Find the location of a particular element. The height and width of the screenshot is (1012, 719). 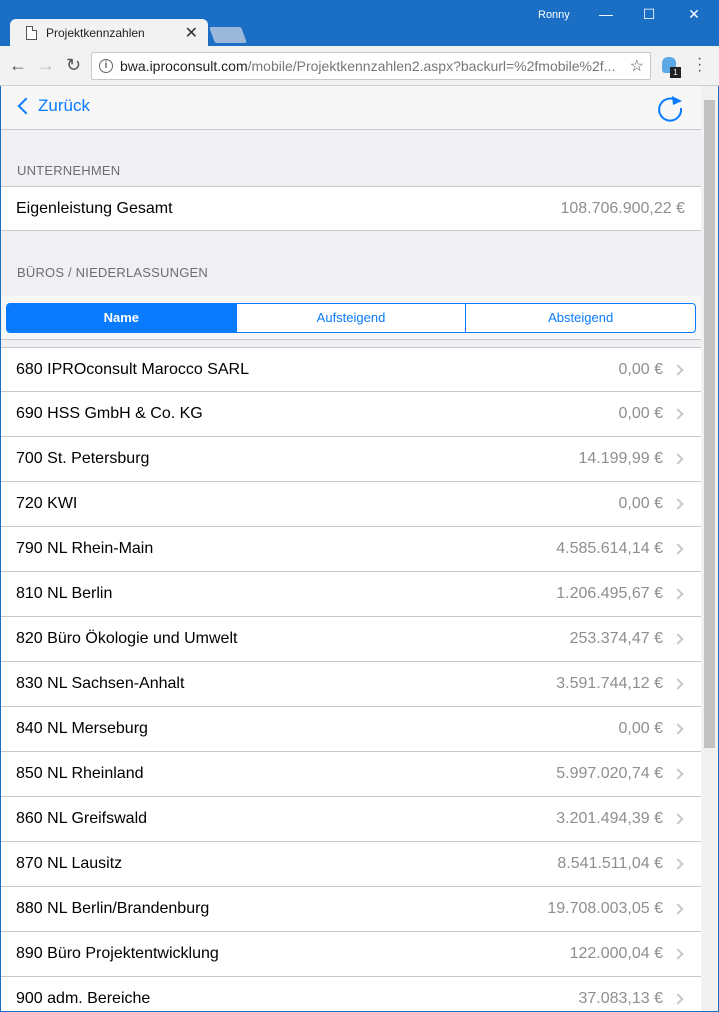

minimize-icon: — is located at coordinates (606, 14).